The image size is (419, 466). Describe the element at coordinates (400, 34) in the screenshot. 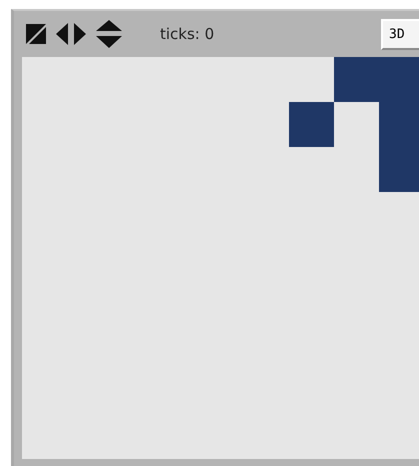

I see `3d-button: 3D` at that location.